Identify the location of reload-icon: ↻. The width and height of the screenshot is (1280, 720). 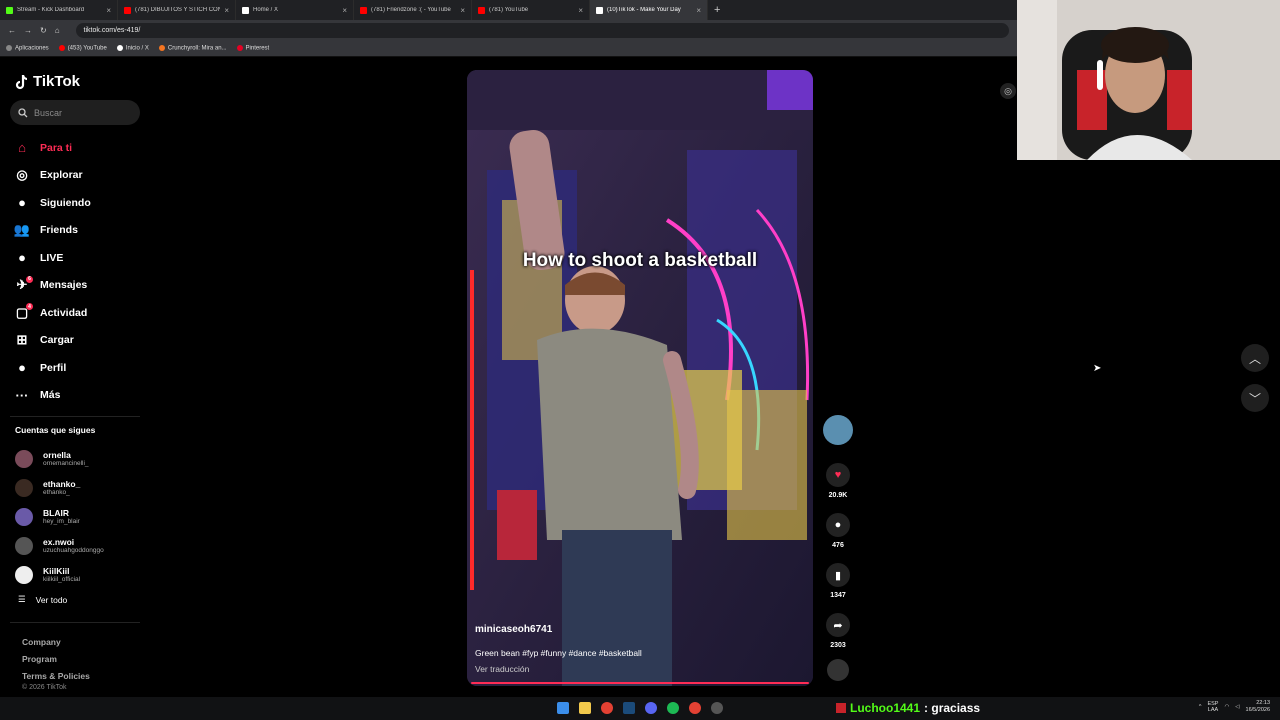
(43, 30).